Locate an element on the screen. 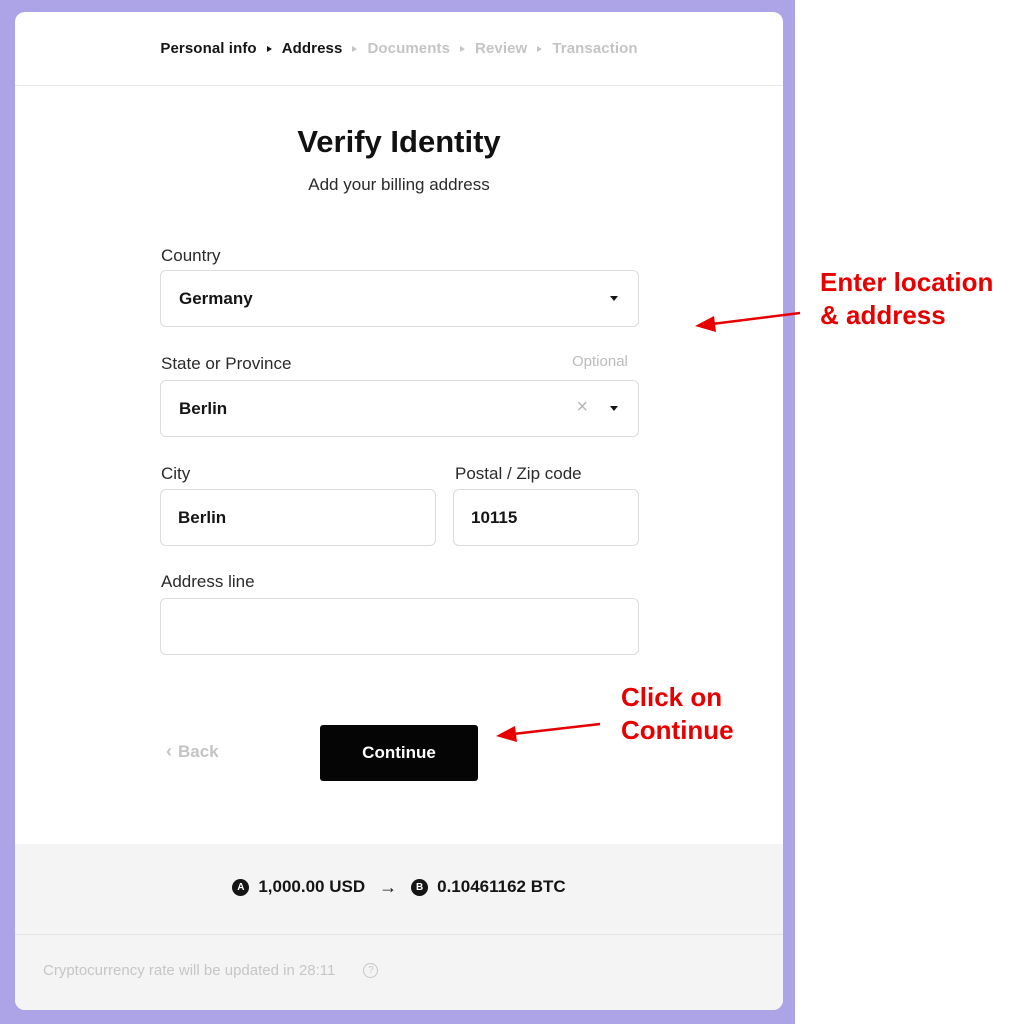 Image resolution: width=1013 pixels, height=1024 pixels. annotation-arrows is located at coordinates (648, 526).